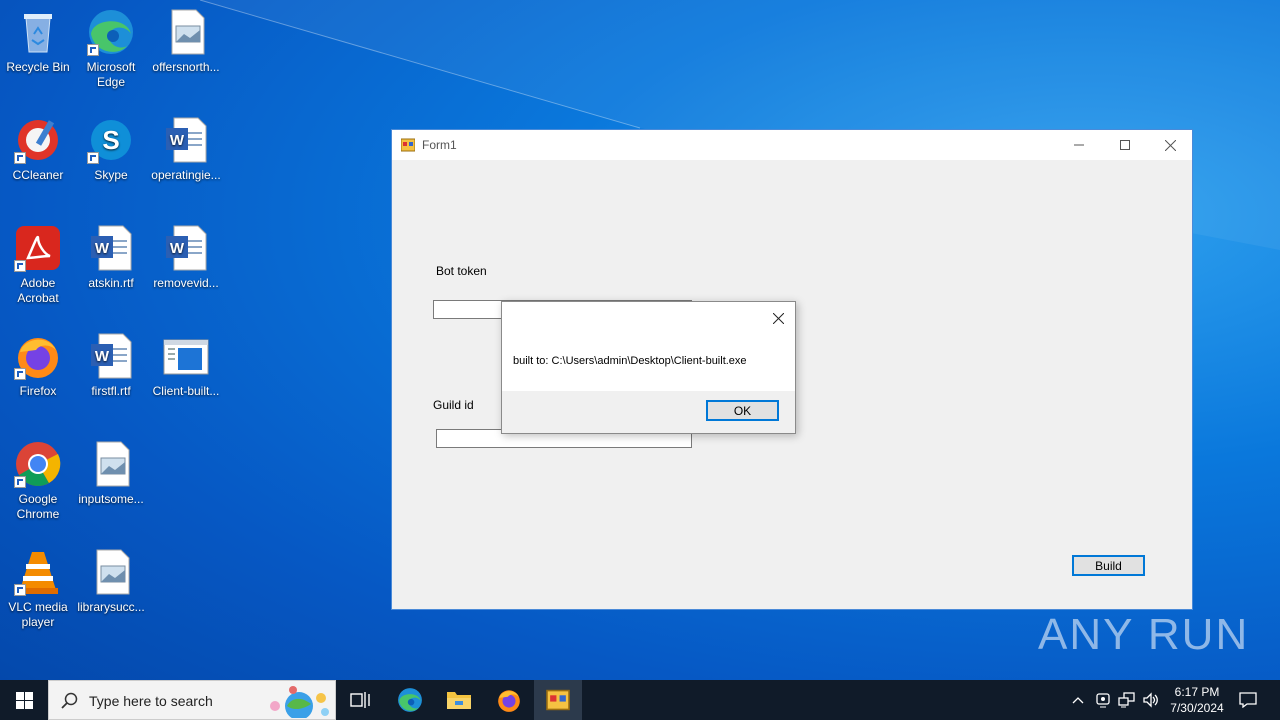  I want to click on desktop-icon-label: Google Chrome, so click(38, 506).